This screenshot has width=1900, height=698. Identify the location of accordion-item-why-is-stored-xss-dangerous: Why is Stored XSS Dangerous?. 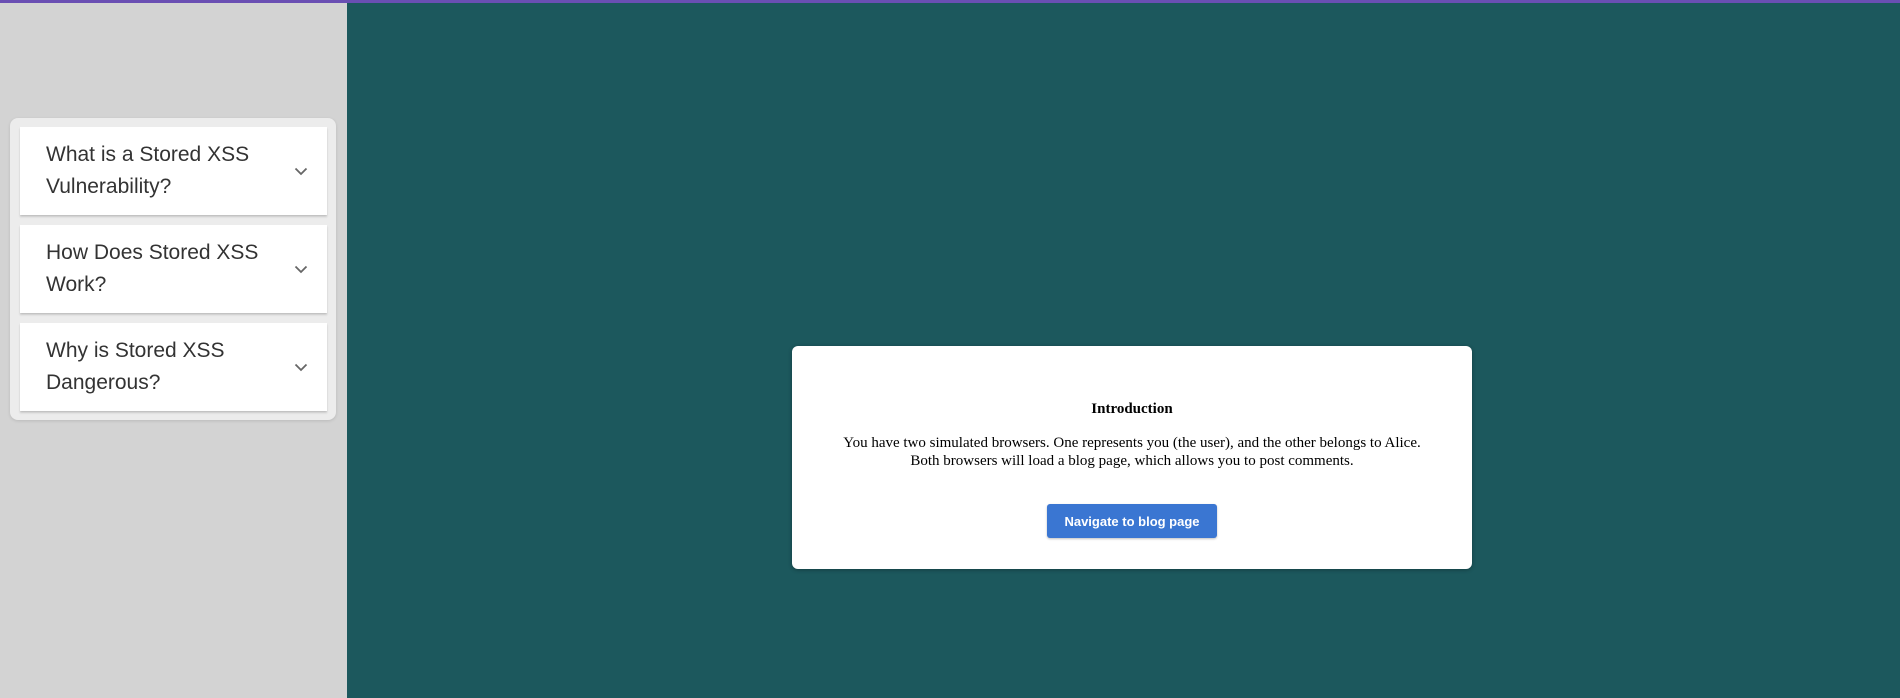
(173, 367).